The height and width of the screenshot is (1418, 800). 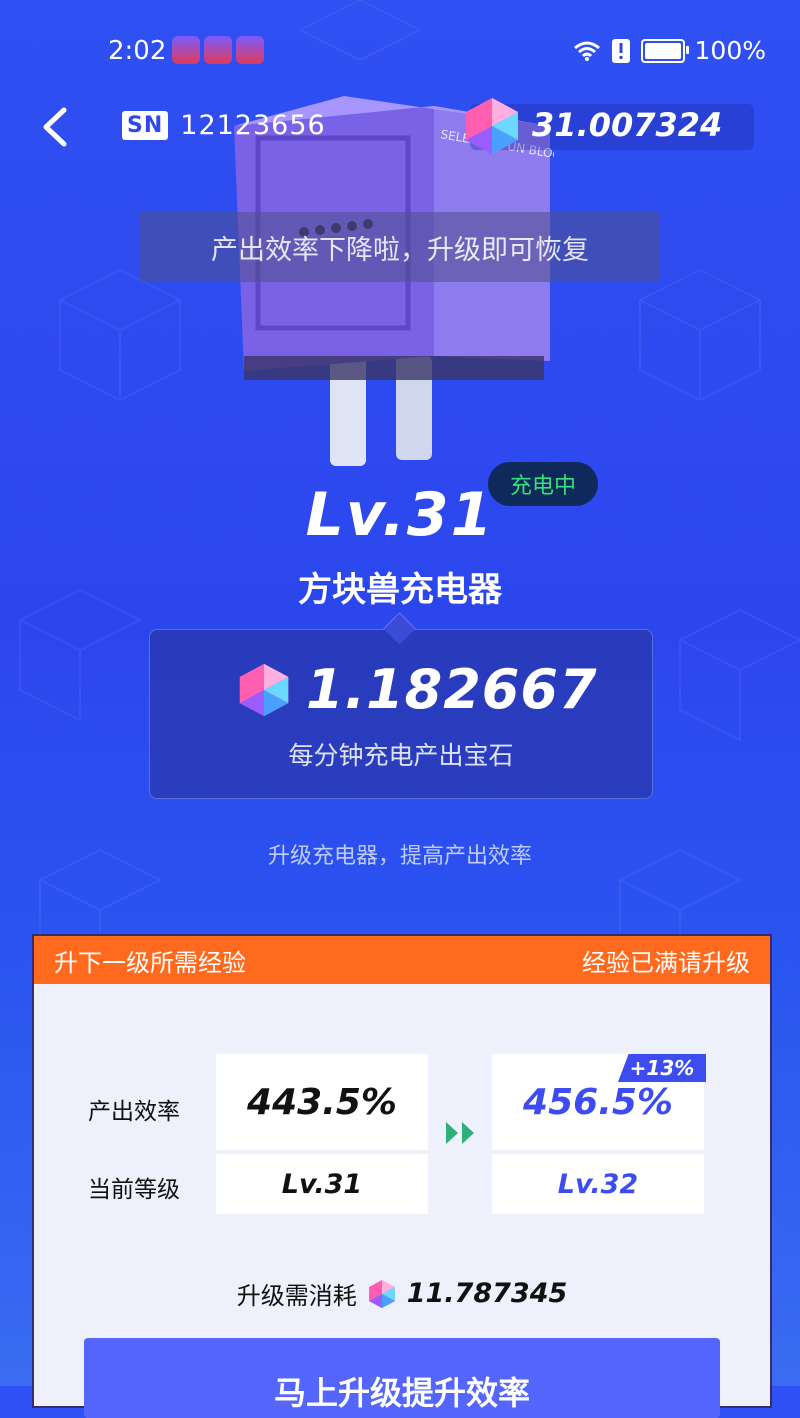 I want to click on device-name: 方块兽充电器, so click(x=400, y=590).